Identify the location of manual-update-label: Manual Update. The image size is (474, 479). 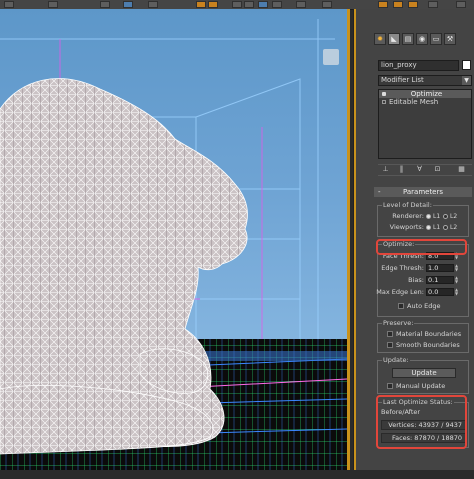
(421, 386).